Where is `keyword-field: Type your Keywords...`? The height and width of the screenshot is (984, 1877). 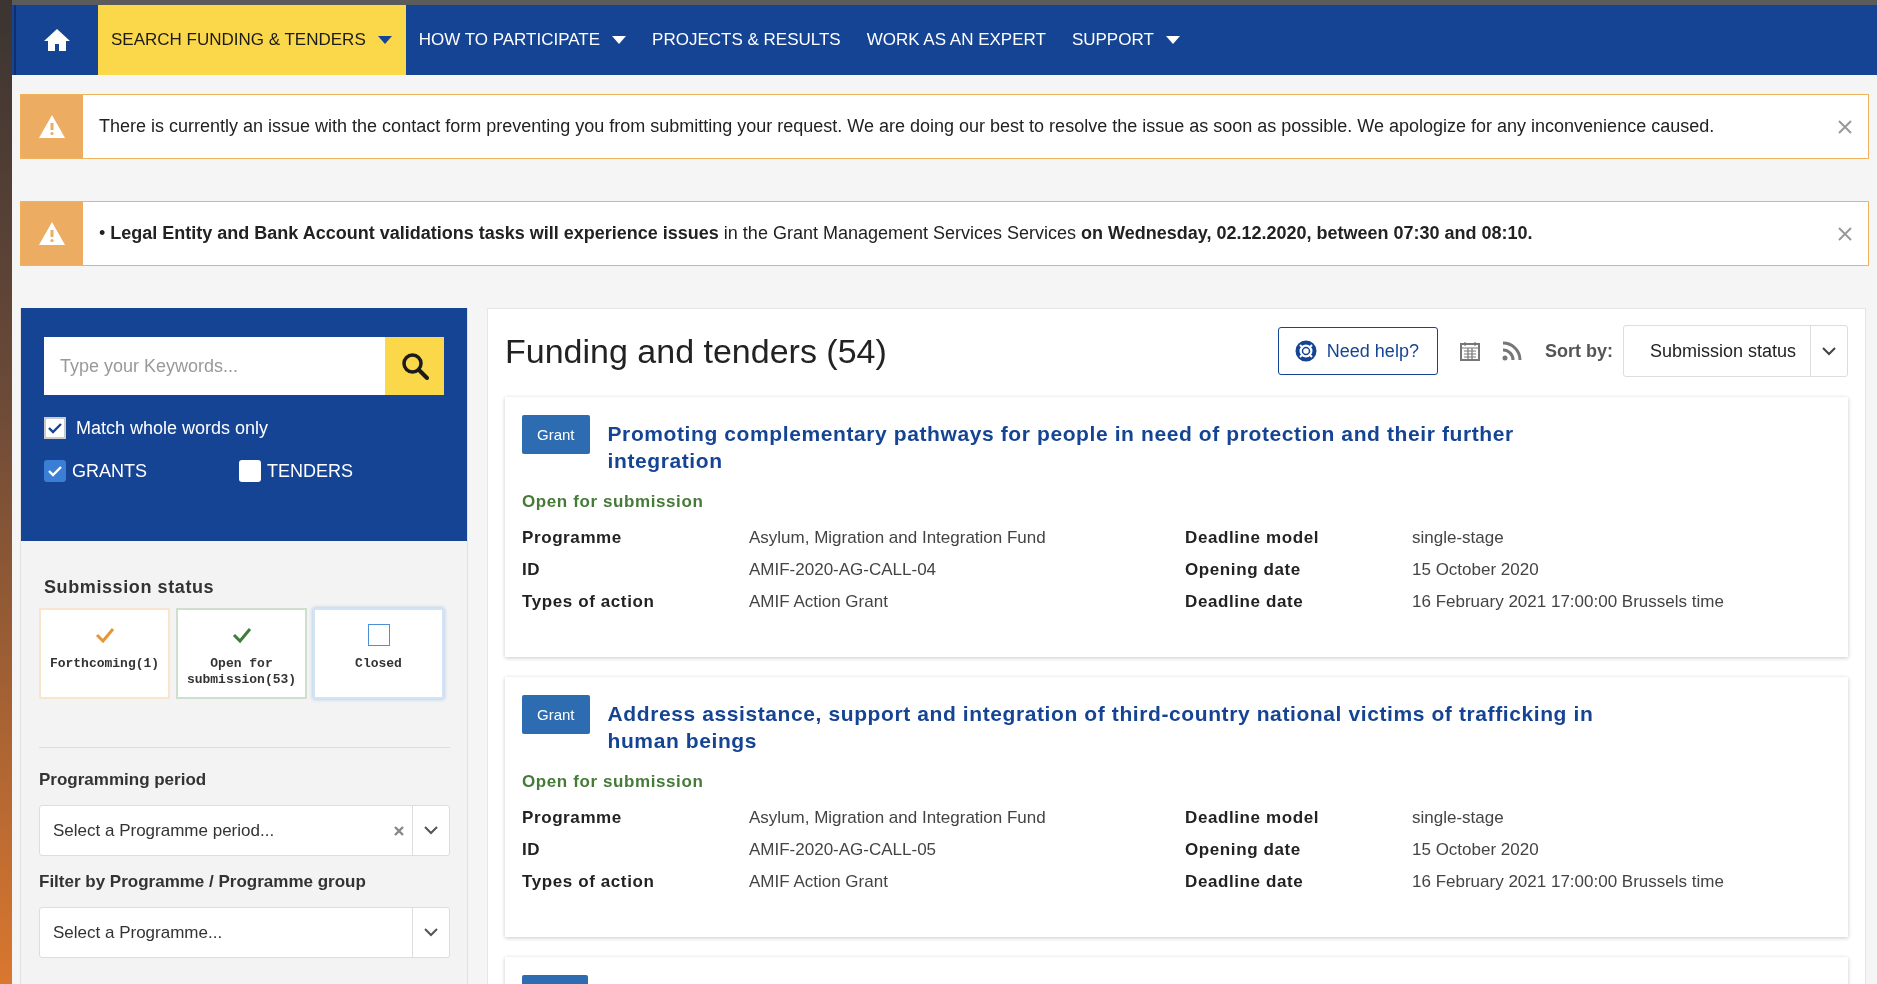 keyword-field: Type your Keywords... is located at coordinates (214, 366).